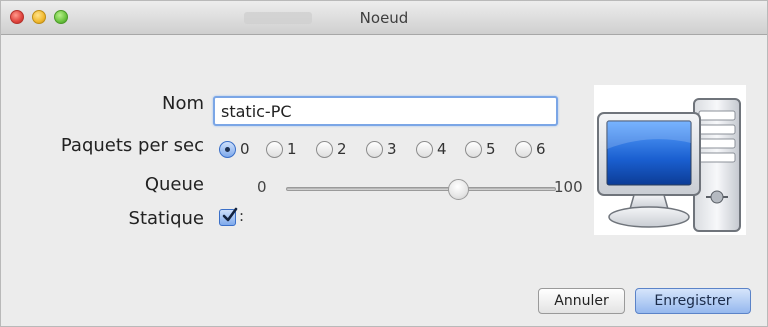  What do you see at coordinates (459, 189) in the screenshot?
I see `queue-slider-thumb` at bounding box center [459, 189].